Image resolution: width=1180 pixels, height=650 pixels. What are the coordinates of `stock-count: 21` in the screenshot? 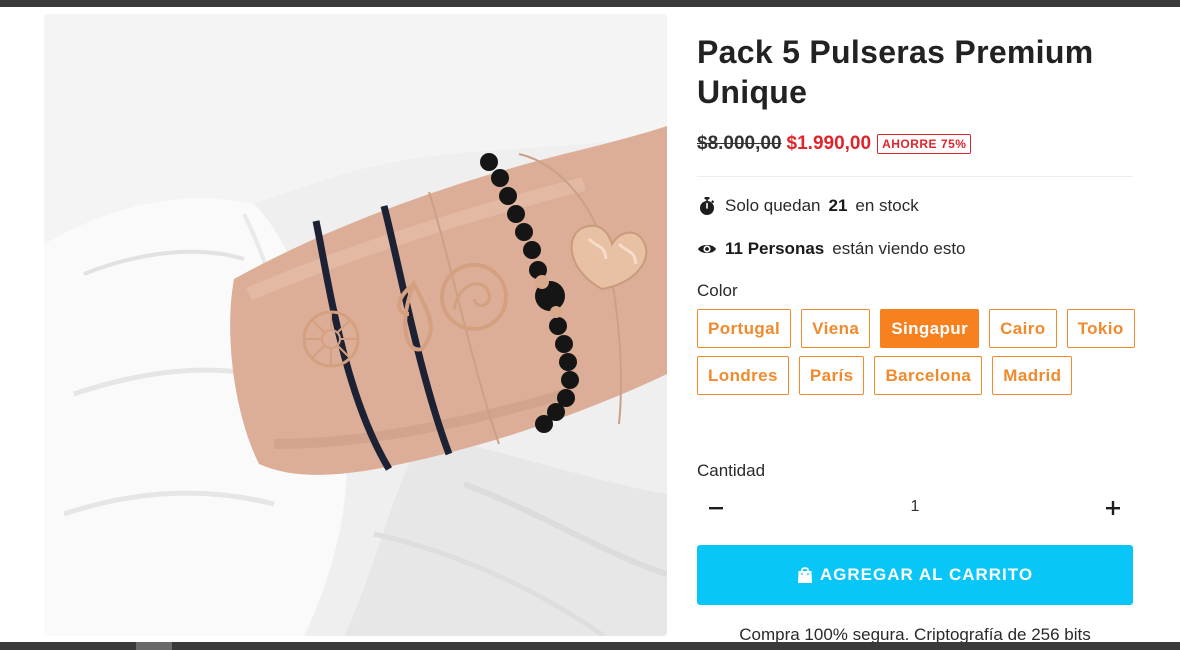 It's located at (838, 205).